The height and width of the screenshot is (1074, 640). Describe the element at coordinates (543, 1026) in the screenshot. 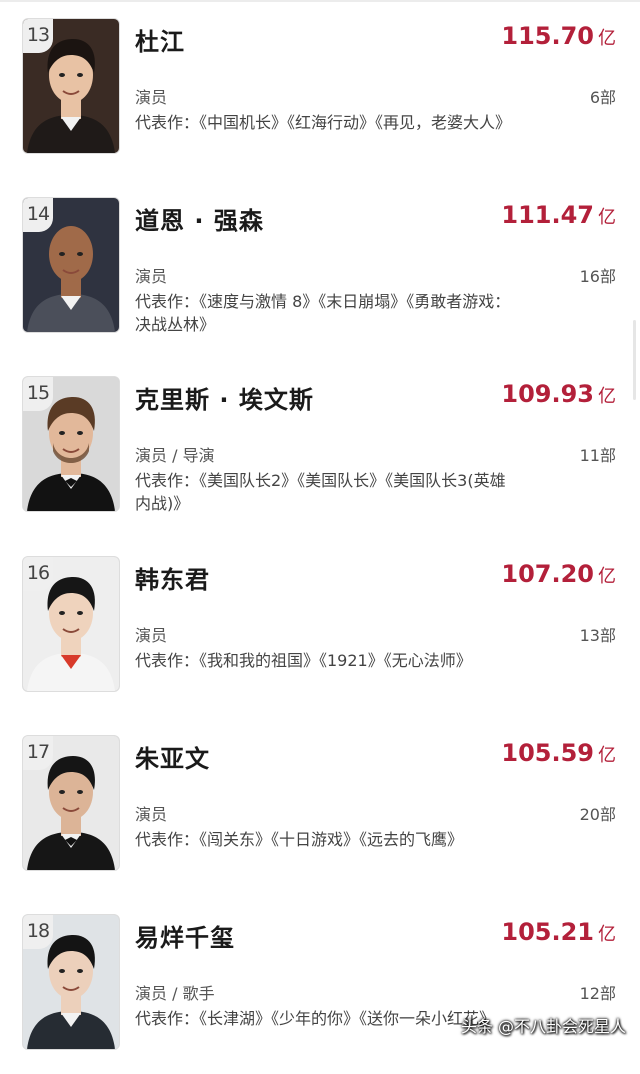

I see `watermark: 头条 @不八卦会死星人` at that location.